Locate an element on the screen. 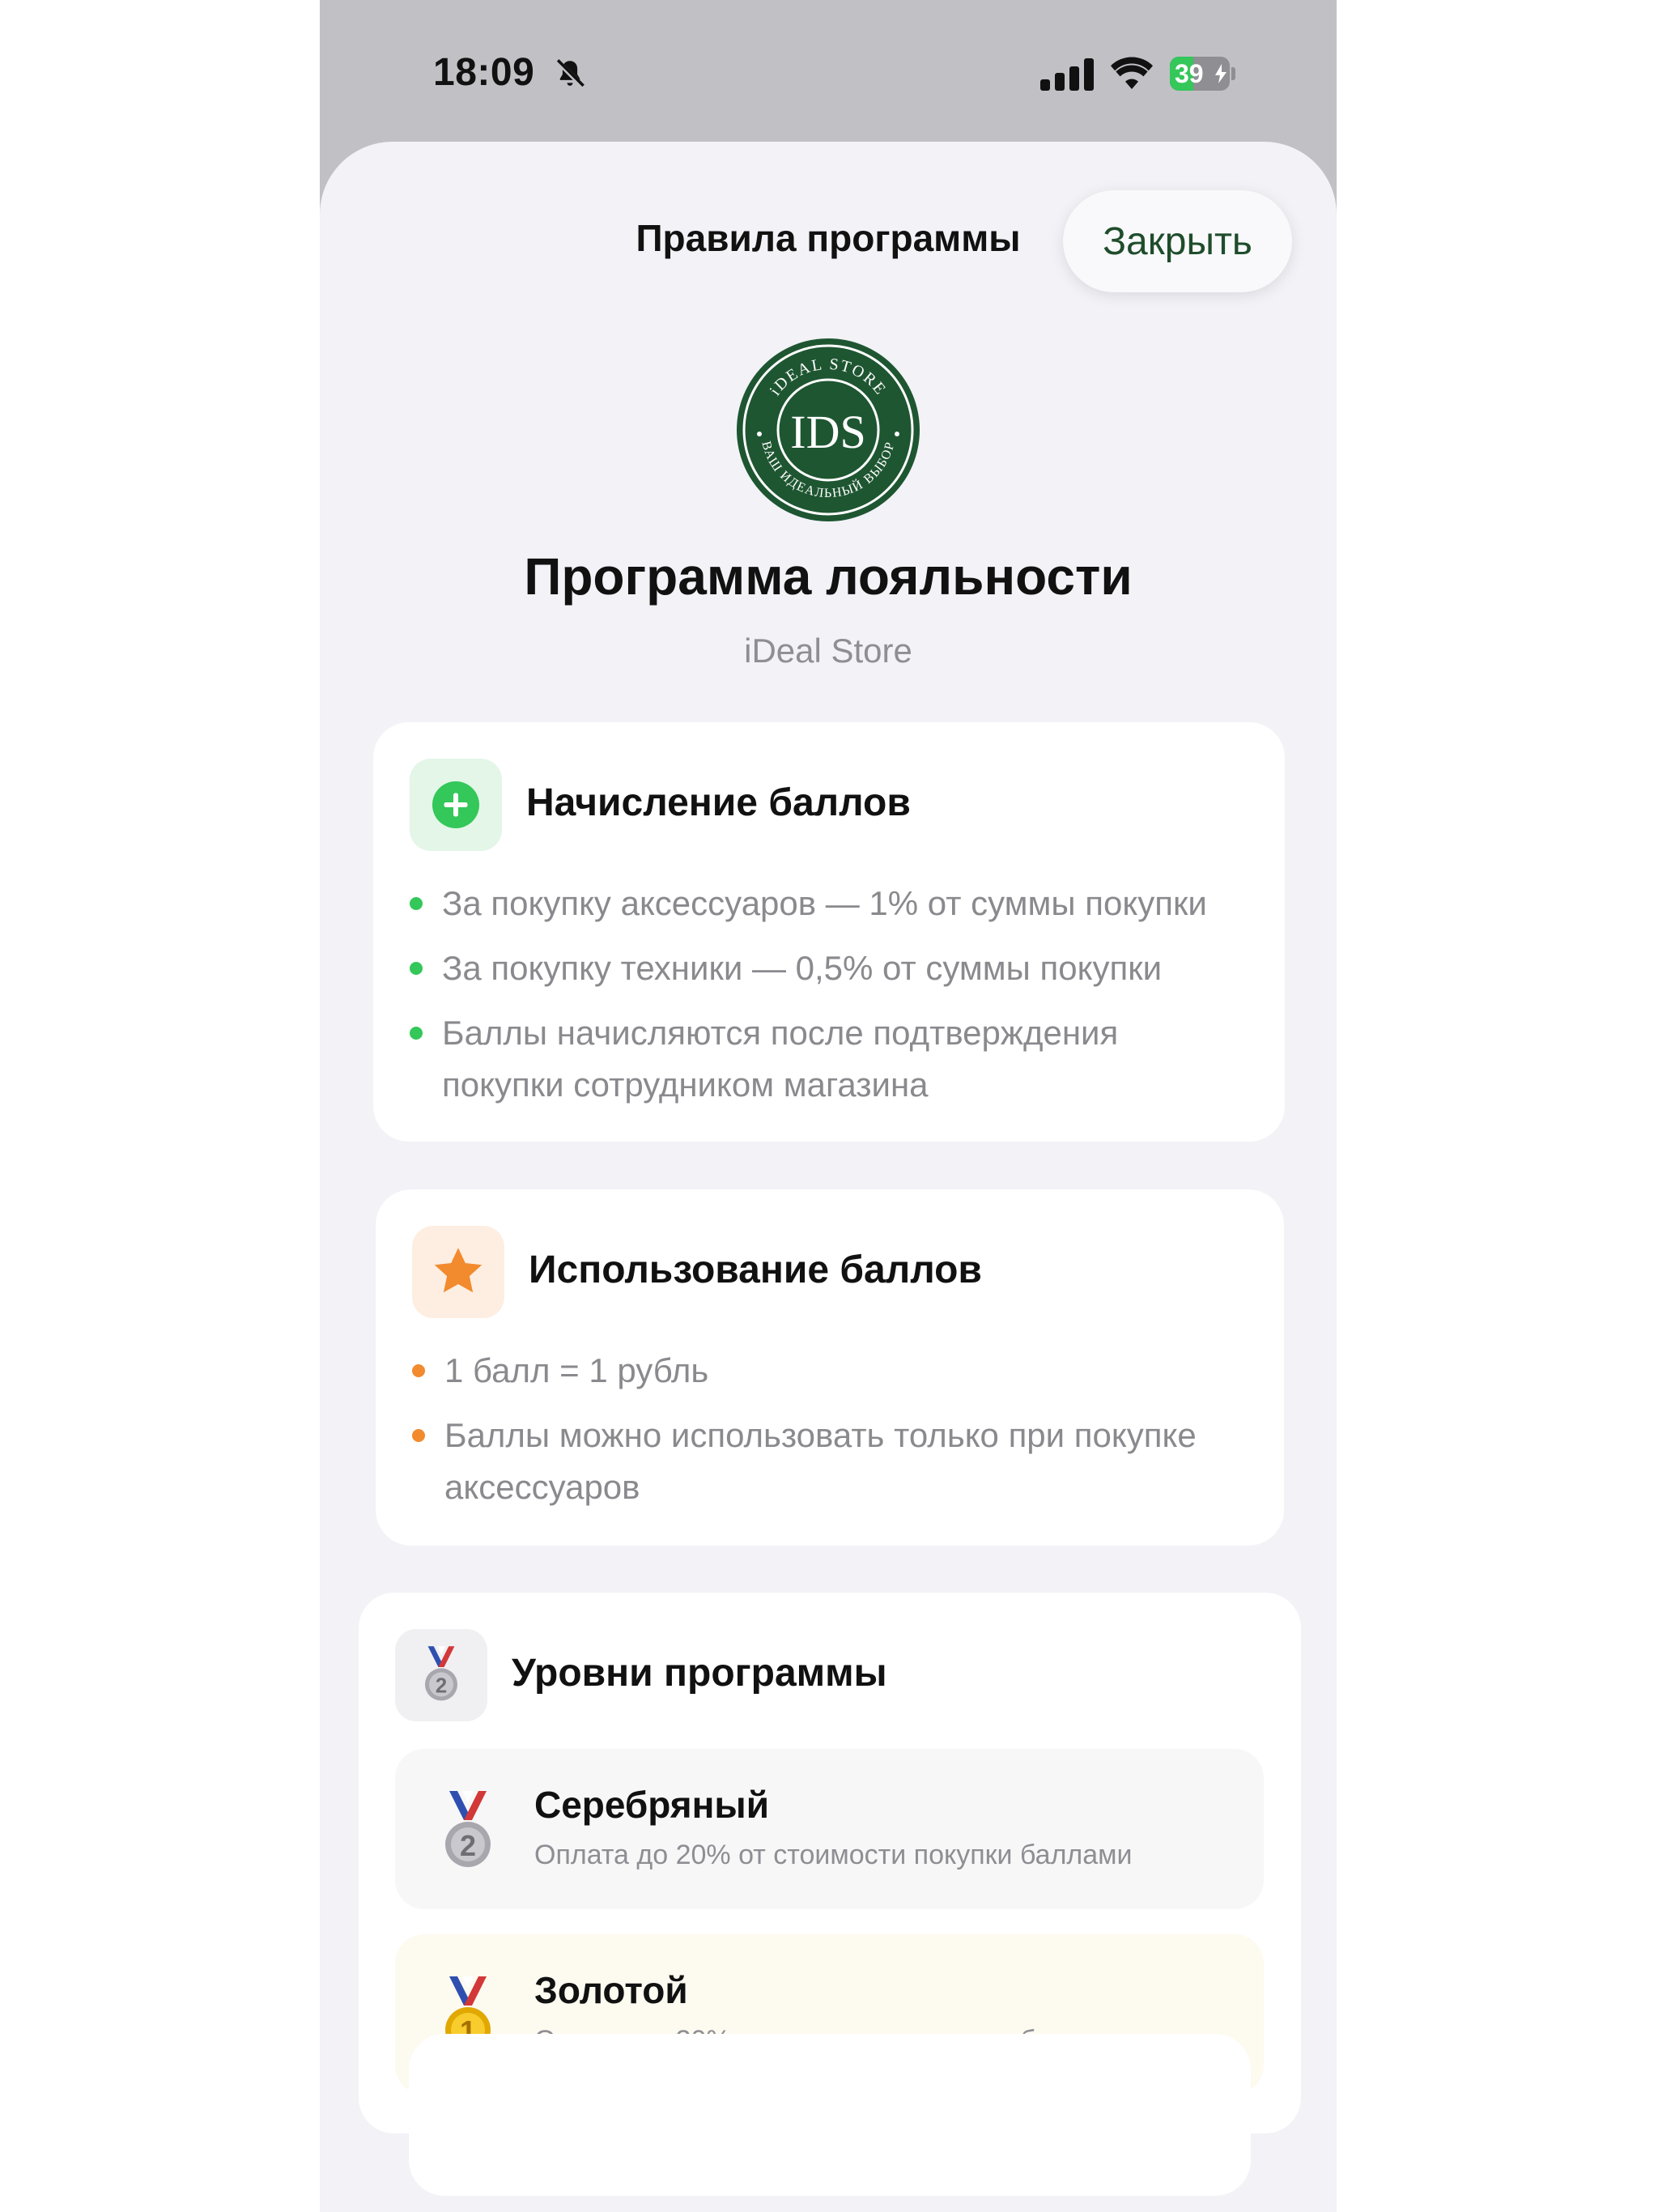 The height and width of the screenshot is (2212, 1658). program-title: Программа лояльности is located at coordinates (828, 577).